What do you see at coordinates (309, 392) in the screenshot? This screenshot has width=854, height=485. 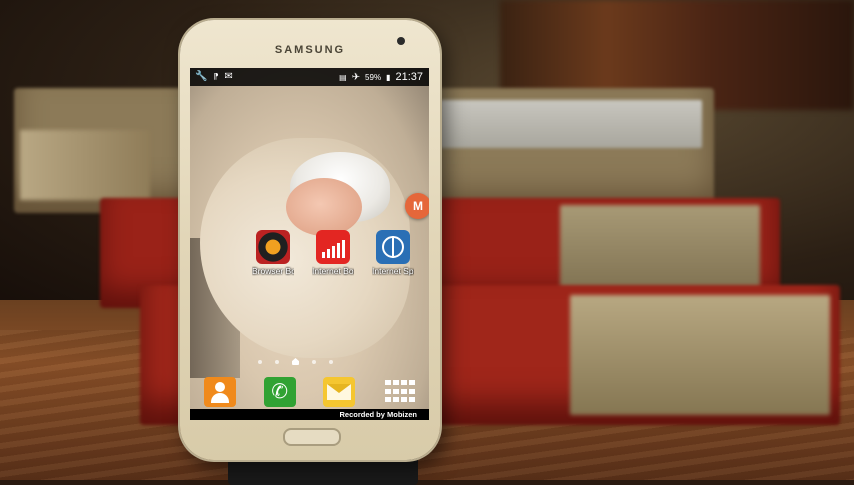 I see `app-dock: ✆` at bounding box center [309, 392].